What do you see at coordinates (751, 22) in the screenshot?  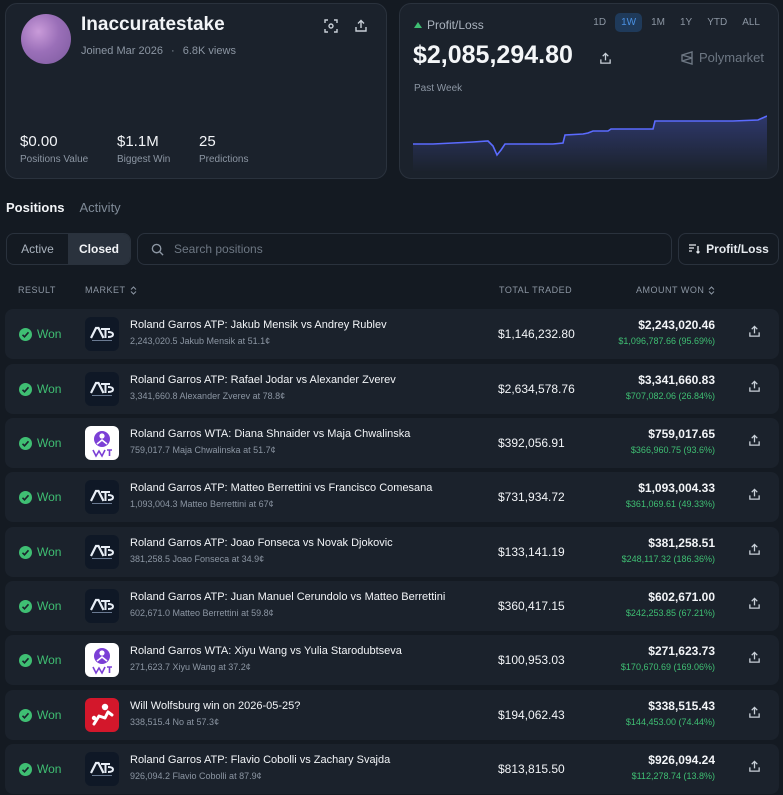 I see `range-all: ALL` at bounding box center [751, 22].